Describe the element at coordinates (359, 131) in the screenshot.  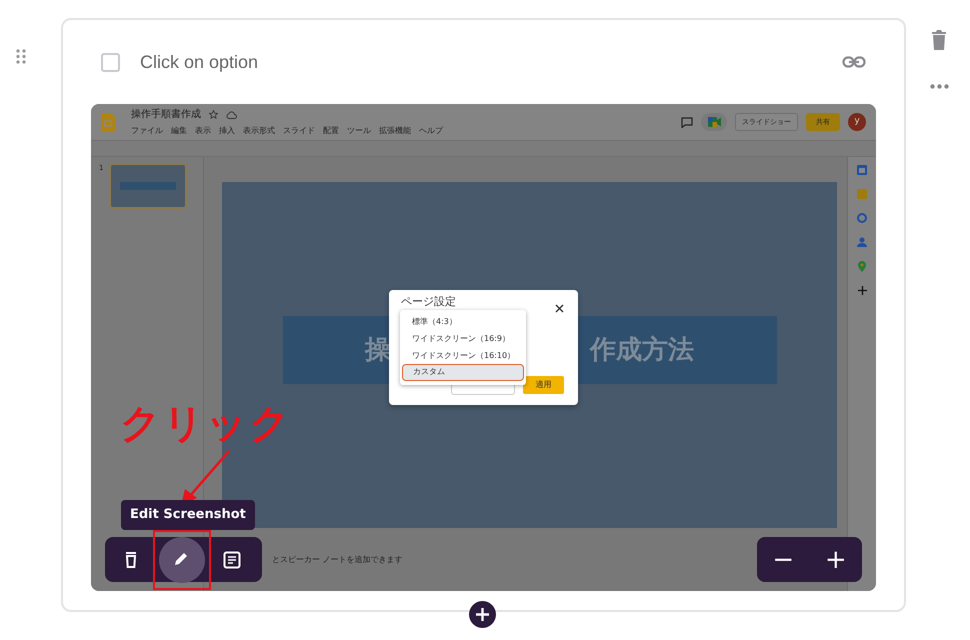
I see `menu-item: ツール` at that location.